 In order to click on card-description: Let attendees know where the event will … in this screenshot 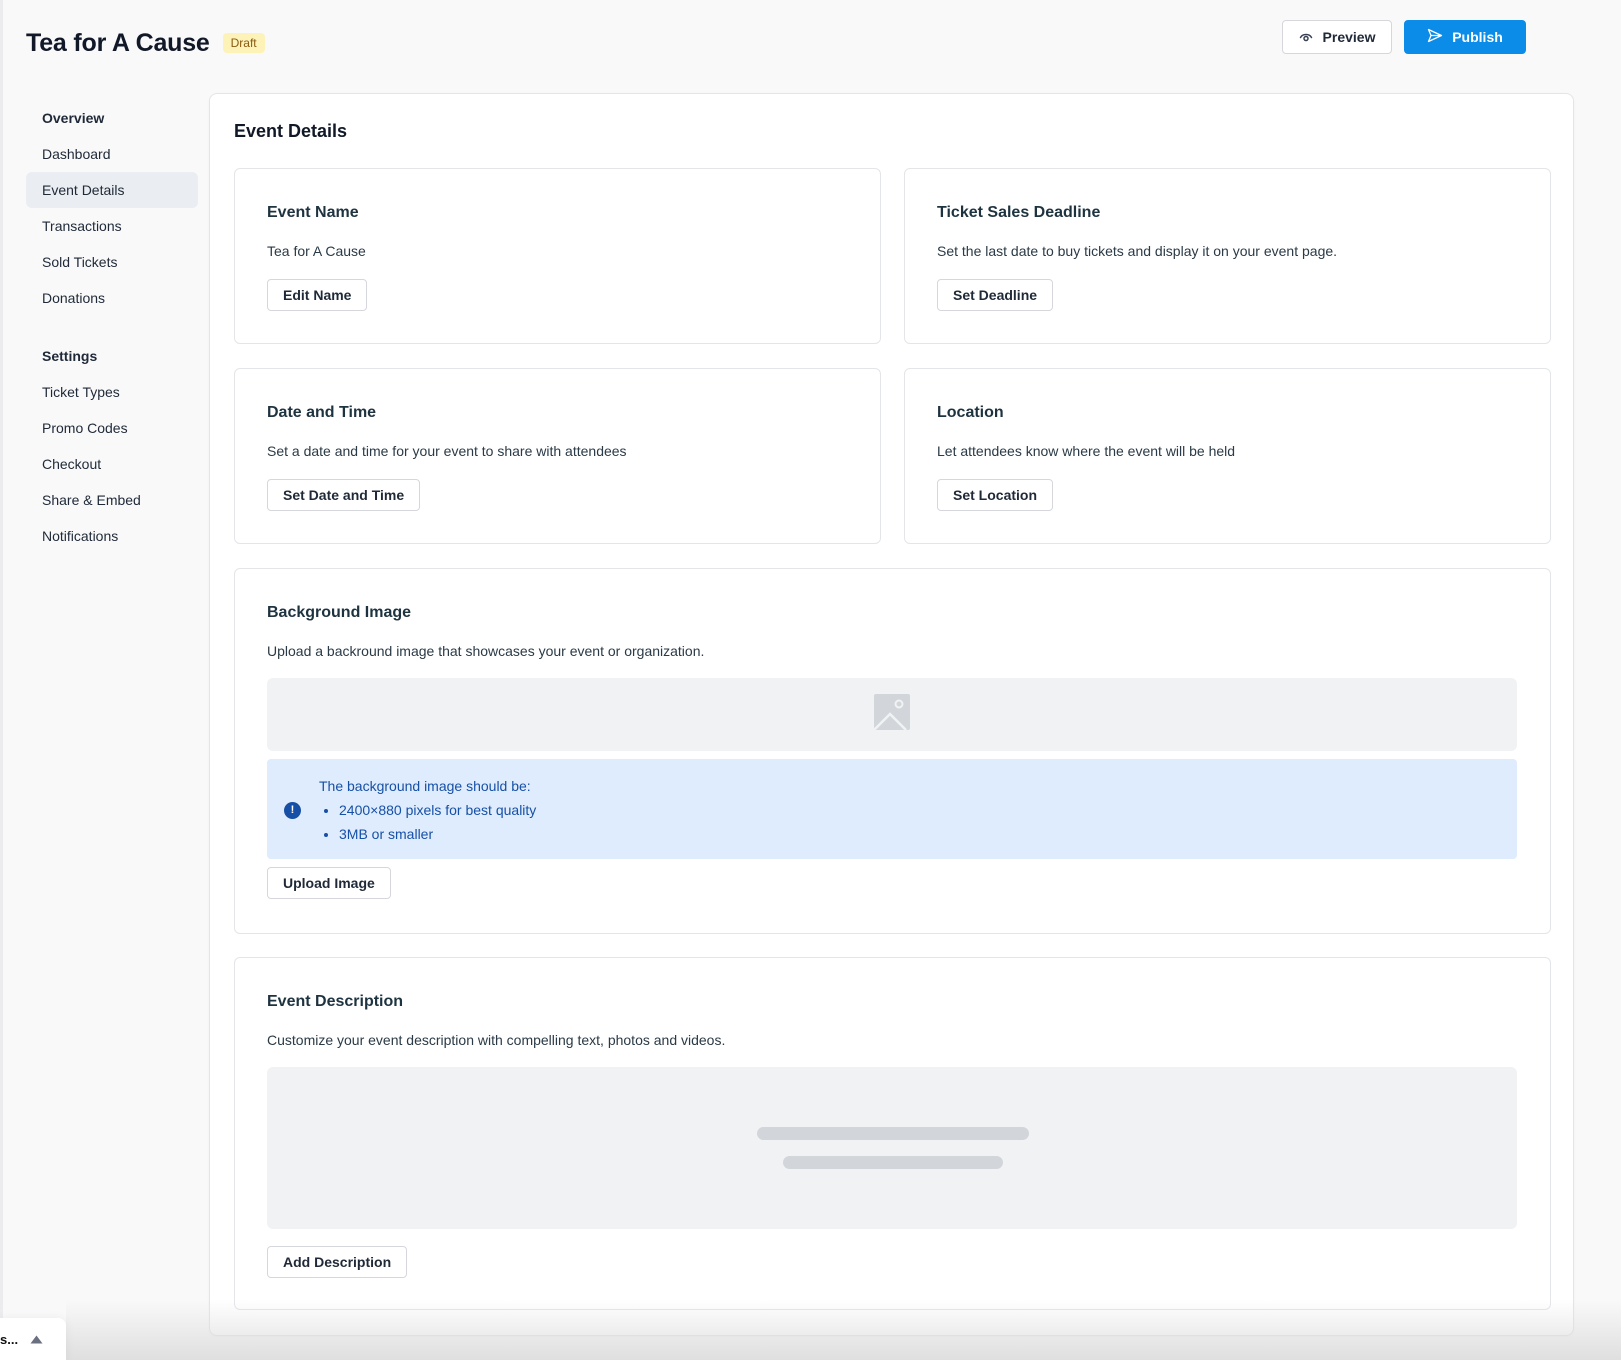, I will do `click(1086, 451)`.